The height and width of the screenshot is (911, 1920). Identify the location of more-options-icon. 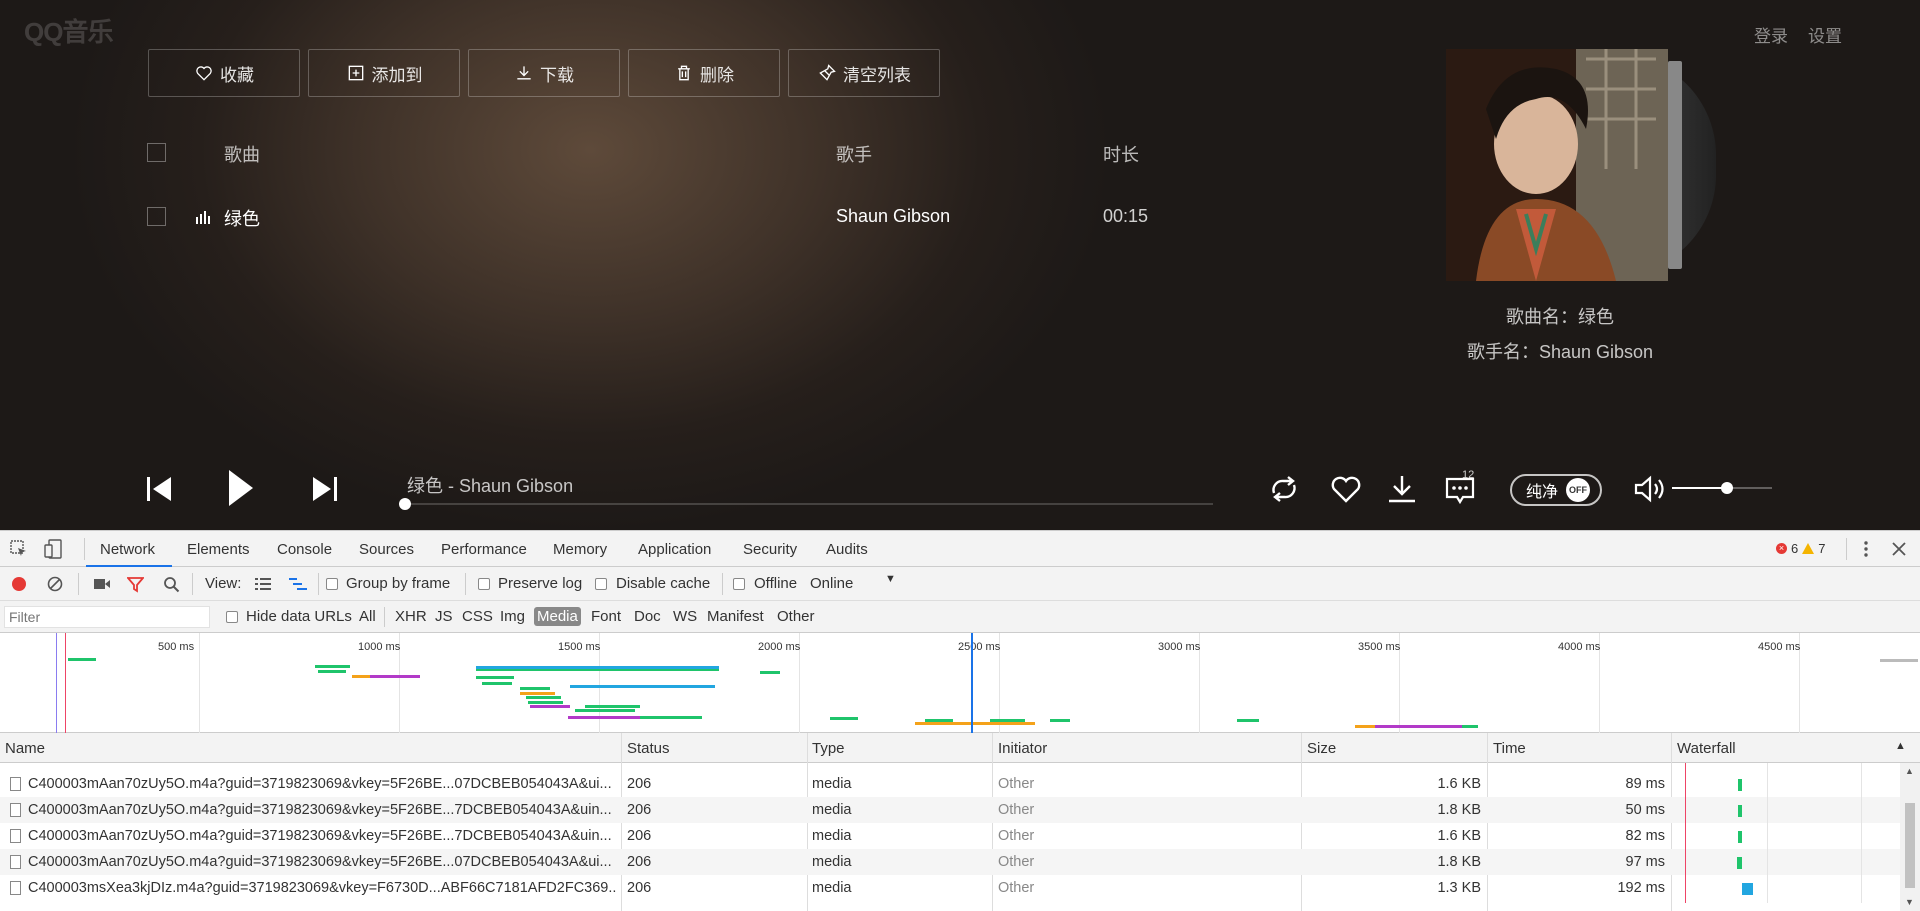
(1866, 549).